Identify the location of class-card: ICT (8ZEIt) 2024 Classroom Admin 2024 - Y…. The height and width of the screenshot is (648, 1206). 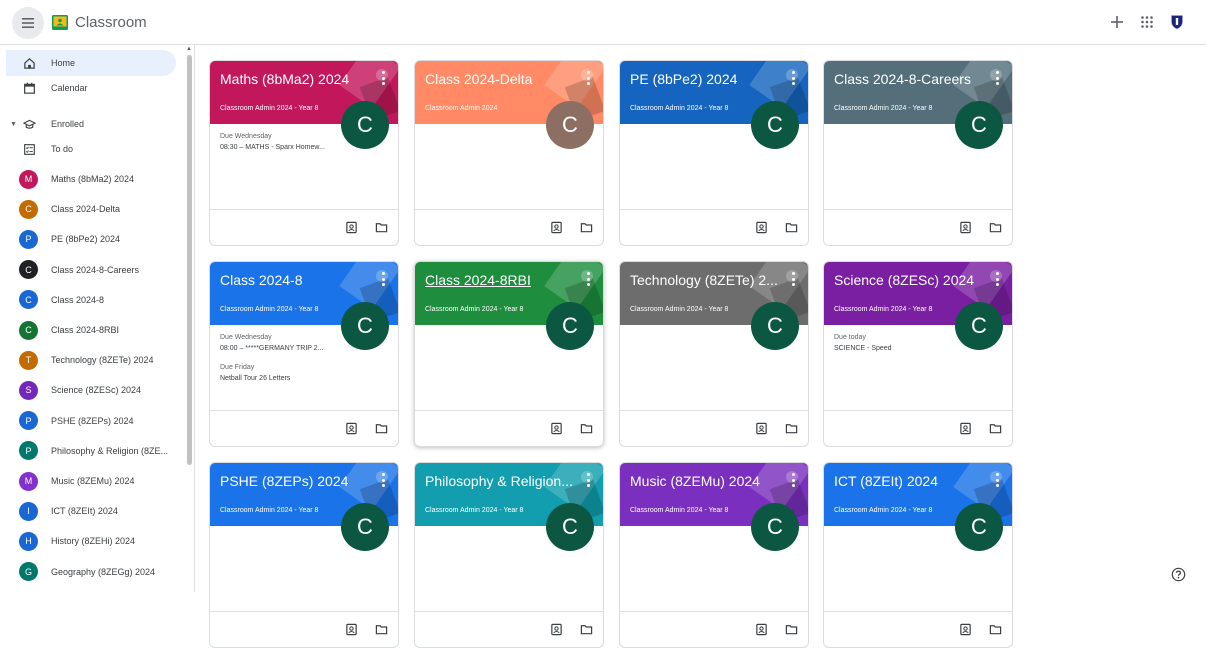
(918, 555).